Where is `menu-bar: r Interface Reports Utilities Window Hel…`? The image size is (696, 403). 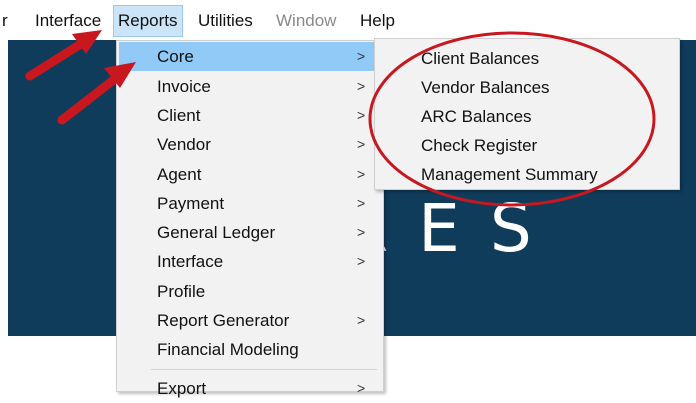
menu-bar: r Interface Reports Utilities Window Hel… is located at coordinates (348, 20).